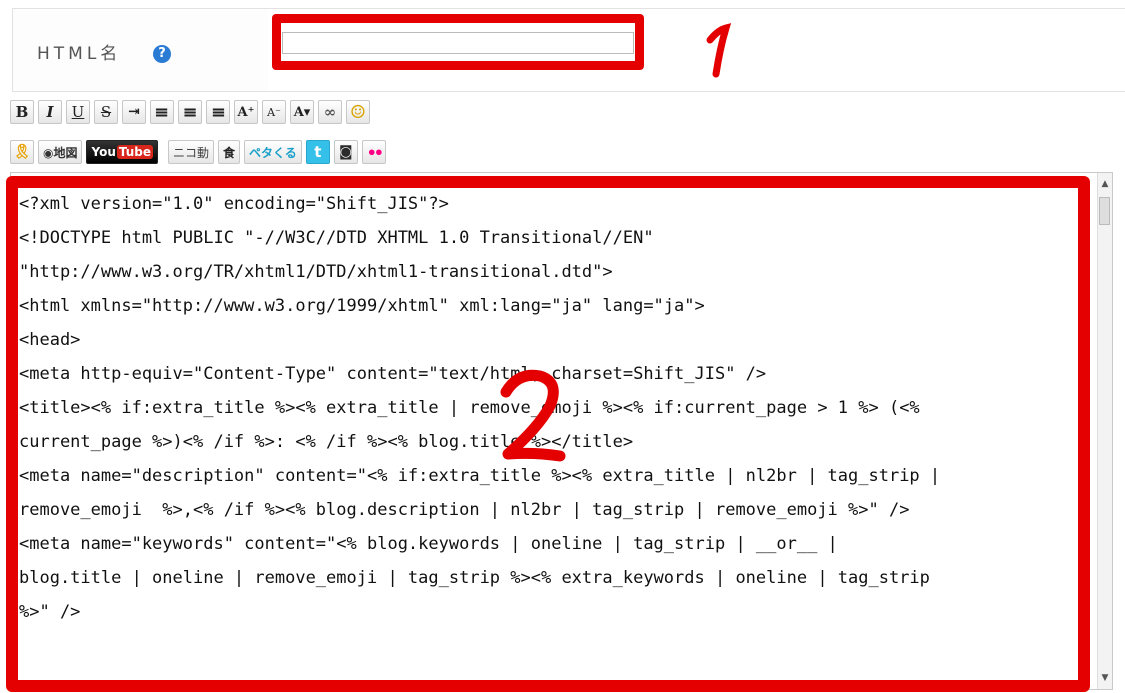 Image resolution: width=1125 pixels, height=693 pixels. What do you see at coordinates (191, 152) in the screenshot?
I see `niconico-button: ニコ動` at bounding box center [191, 152].